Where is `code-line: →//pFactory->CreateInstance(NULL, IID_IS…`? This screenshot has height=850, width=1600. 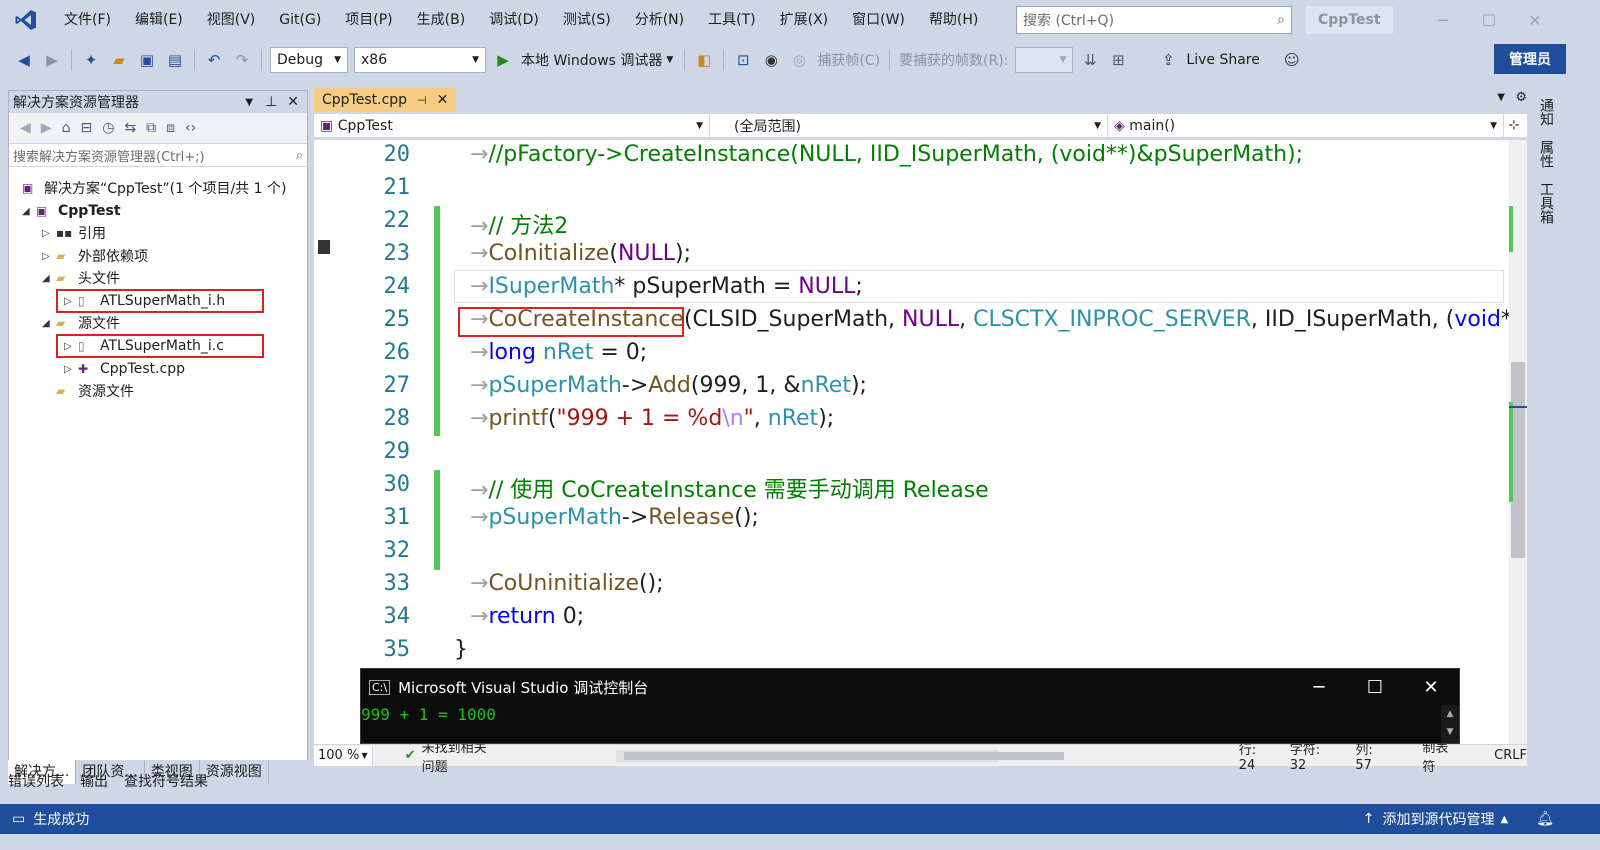
code-line: →//pFactory->CreateInstance(NULL, IID_IS… is located at coordinates (887, 154).